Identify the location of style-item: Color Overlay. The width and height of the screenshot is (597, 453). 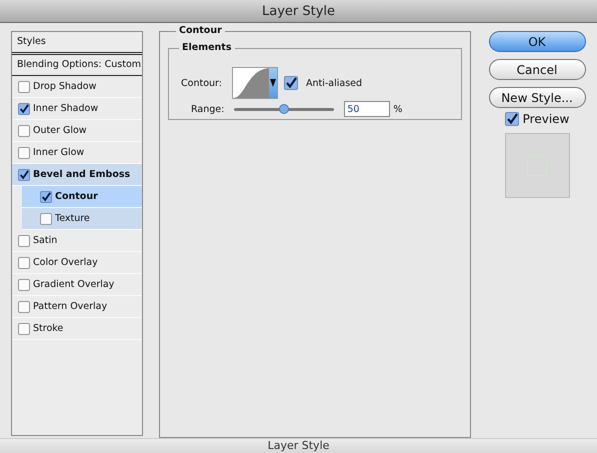
(77, 263).